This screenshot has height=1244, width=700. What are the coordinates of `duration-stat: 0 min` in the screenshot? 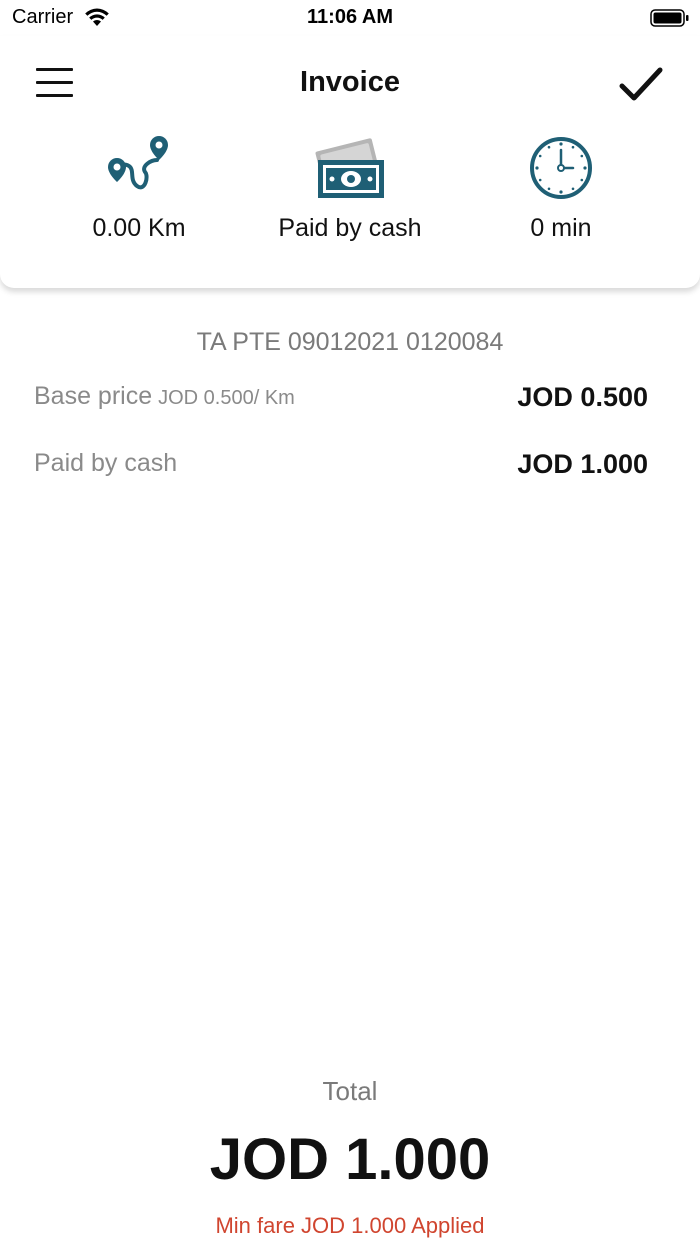 It's located at (561, 186).